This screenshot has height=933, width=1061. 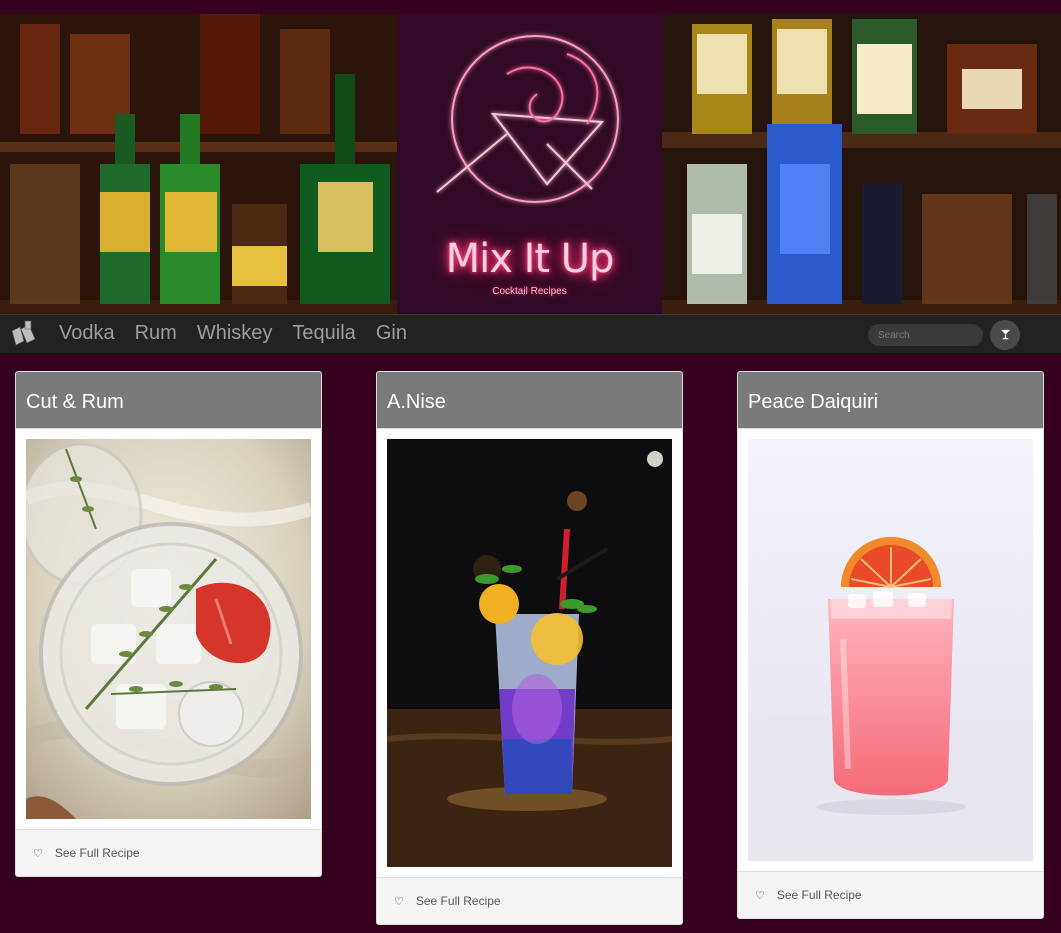 What do you see at coordinates (87, 333) in the screenshot?
I see `nav-link-vodka: Vodka` at bounding box center [87, 333].